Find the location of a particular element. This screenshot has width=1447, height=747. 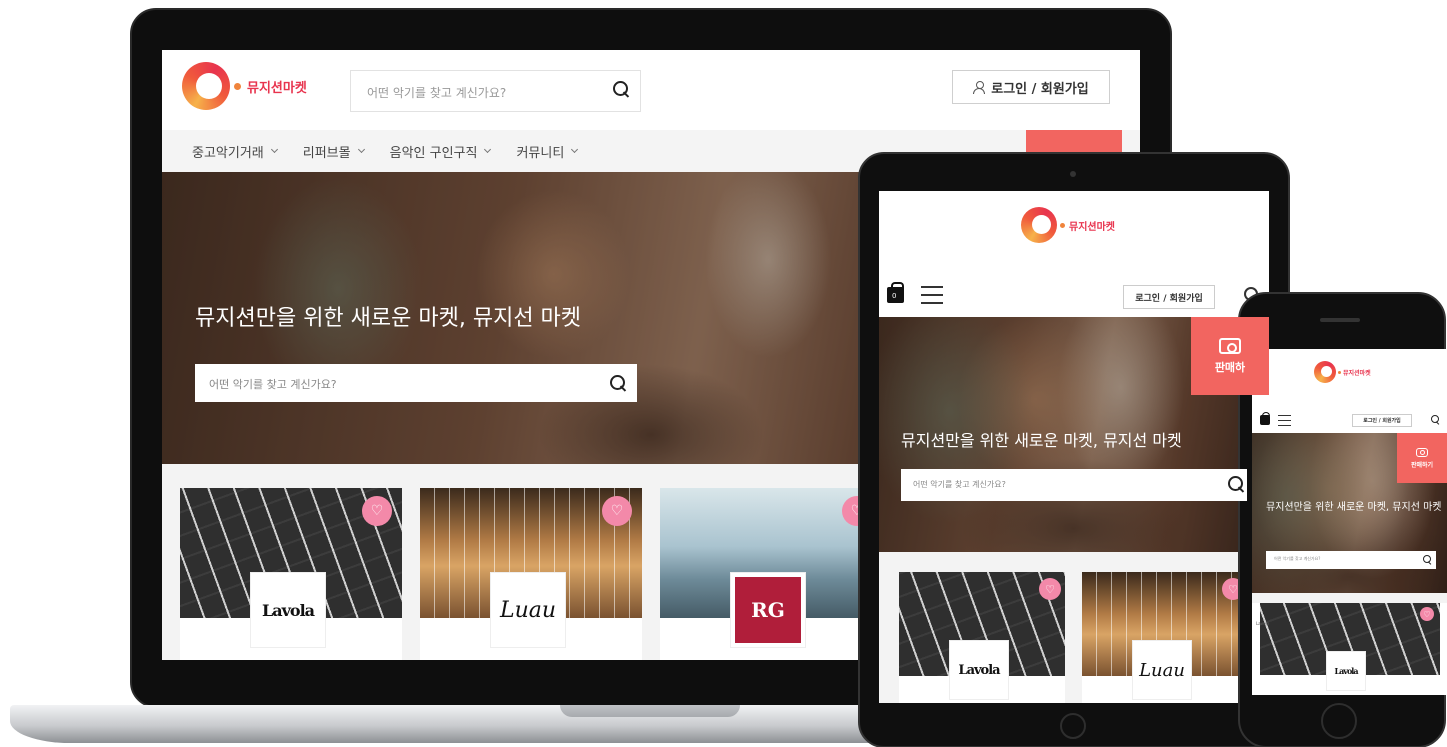

product-grid: ♡ Lavola ♡ Luau is located at coordinates (1074, 627).